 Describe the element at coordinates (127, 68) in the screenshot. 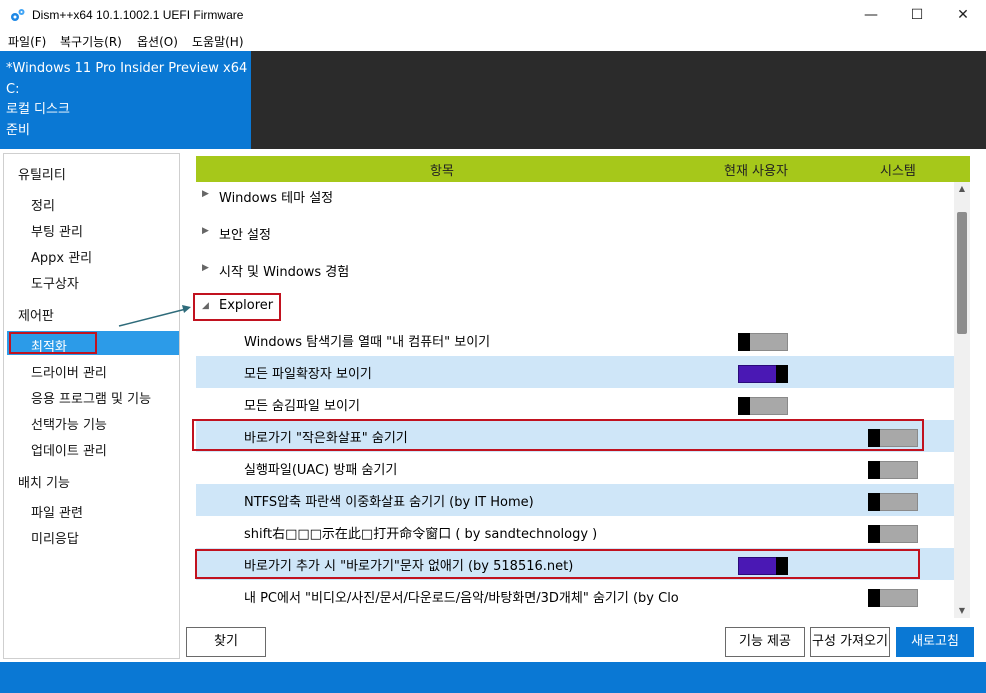

I see `os-name: *Windows 11 Pro Insider Preview x64` at that location.